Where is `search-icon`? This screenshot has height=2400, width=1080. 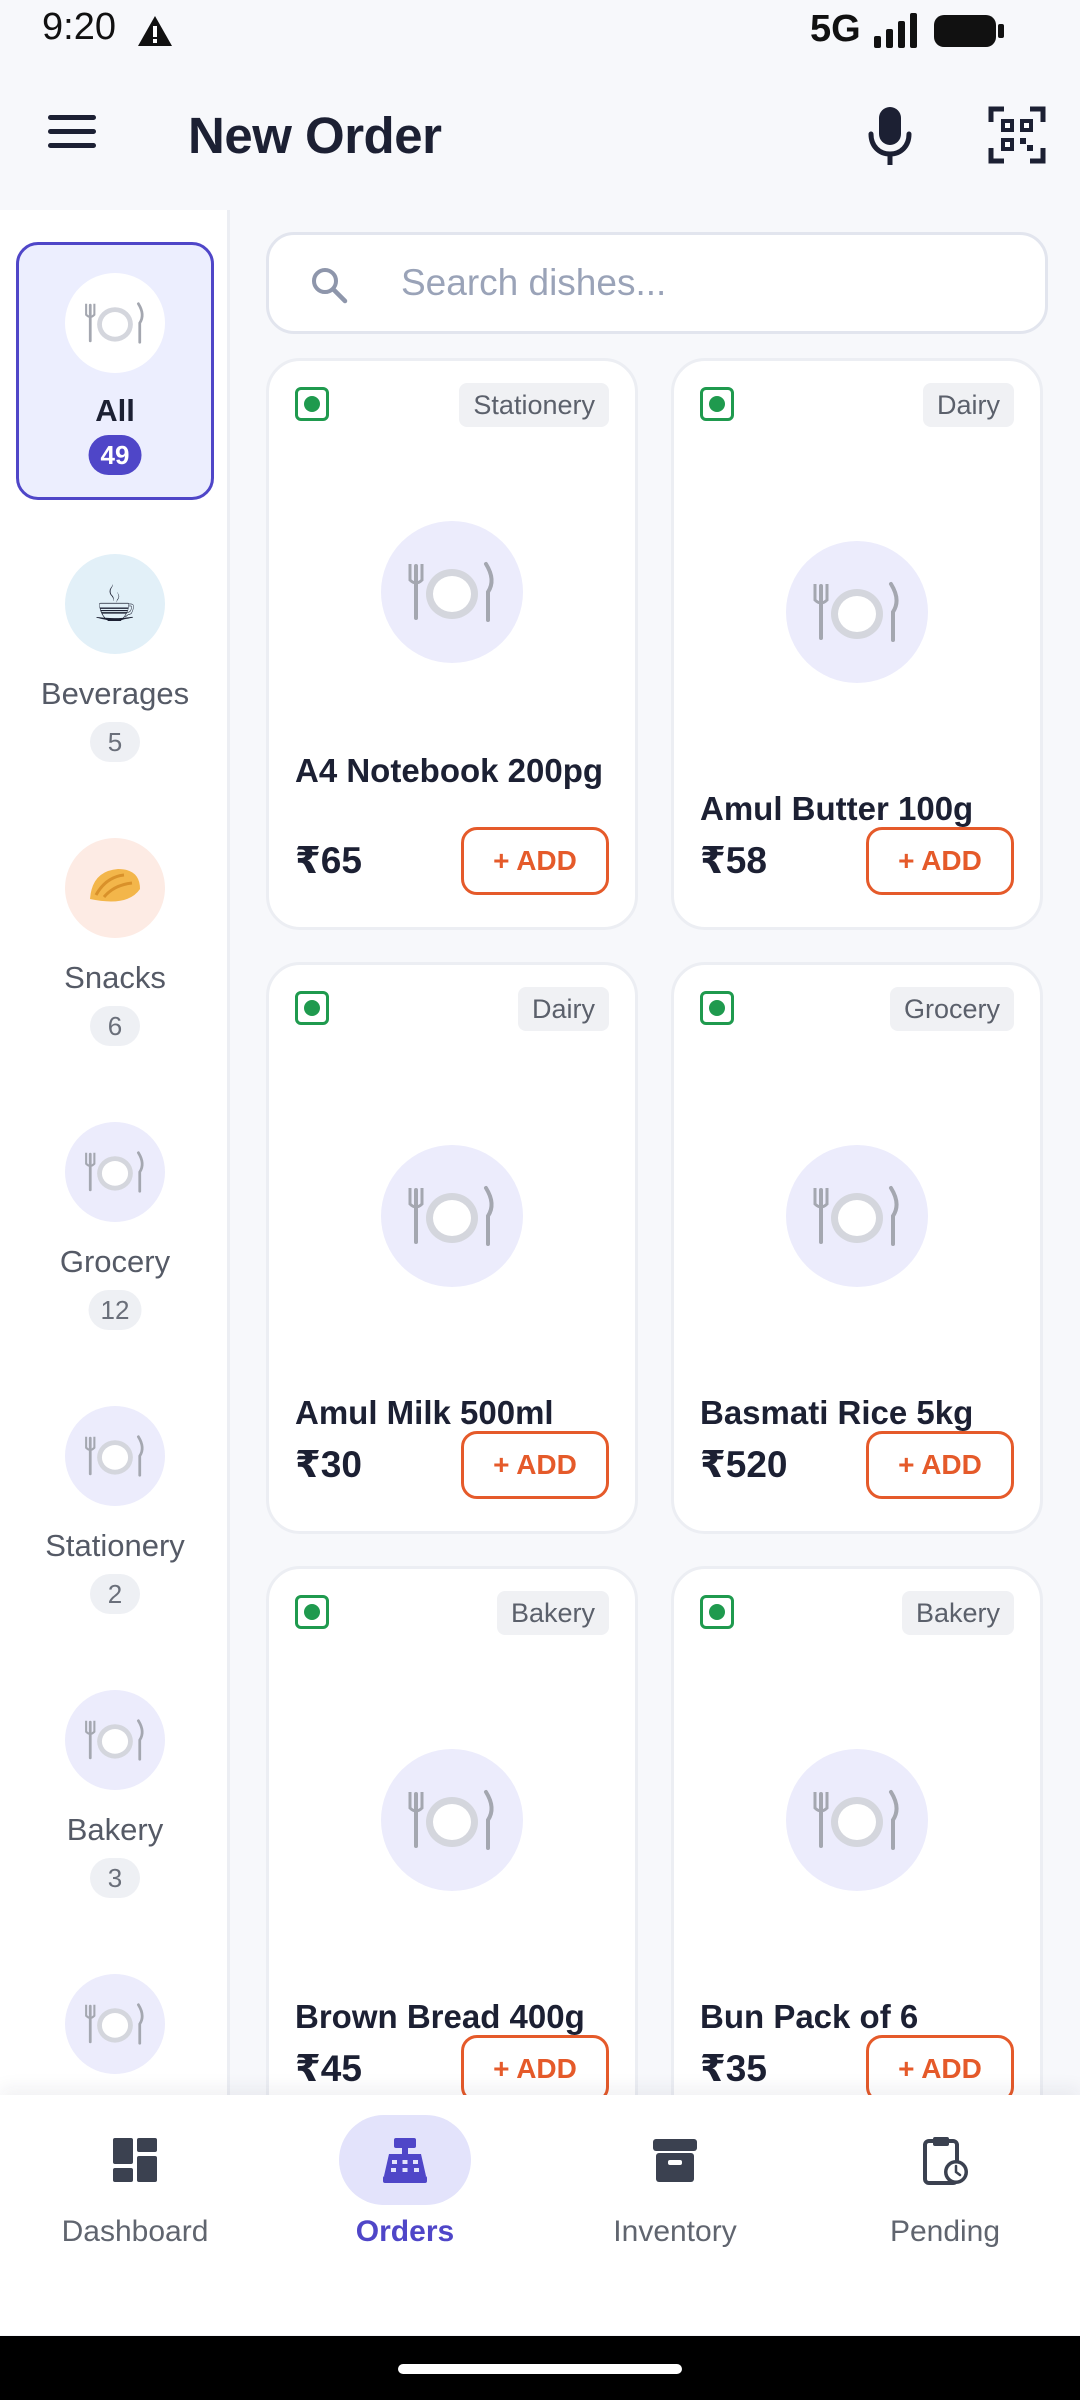
search-icon is located at coordinates (330, 286).